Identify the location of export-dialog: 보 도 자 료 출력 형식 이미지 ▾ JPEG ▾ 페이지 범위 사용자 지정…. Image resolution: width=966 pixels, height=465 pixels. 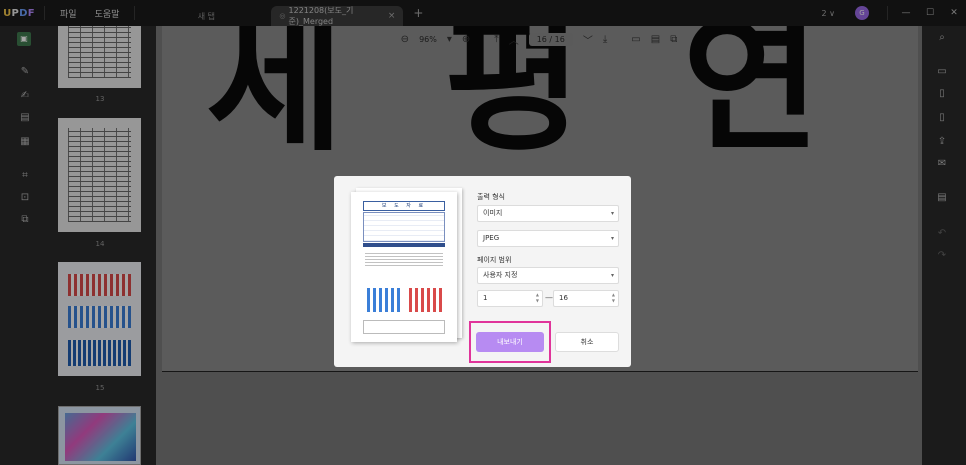
(482, 271).